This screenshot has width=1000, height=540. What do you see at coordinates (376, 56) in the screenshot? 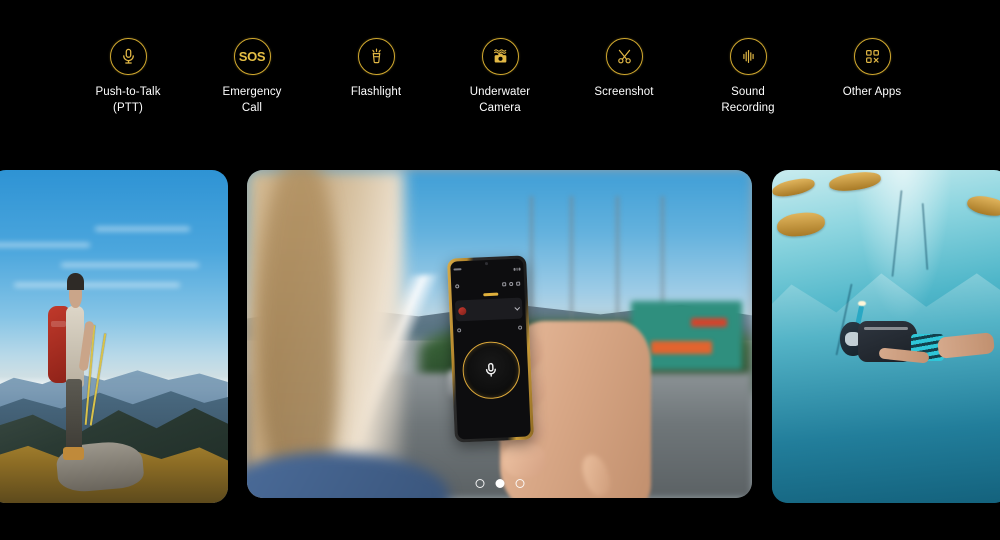
I see `flashlight-icon` at bounding box center [376, 56].